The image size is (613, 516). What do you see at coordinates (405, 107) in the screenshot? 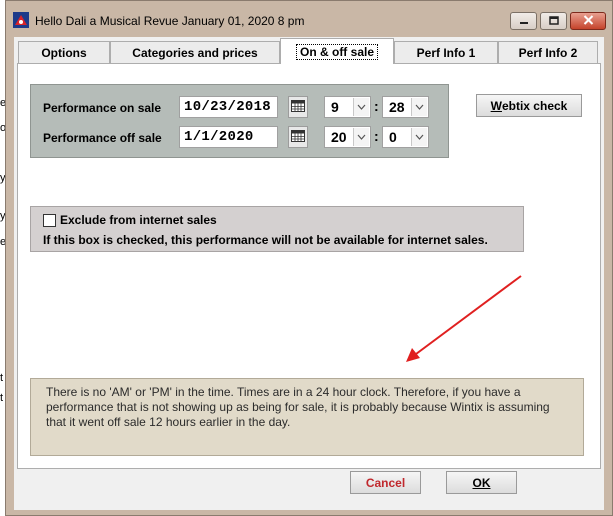
I see `on-sale-minute-select: 28` at bounding box center [405, 107].